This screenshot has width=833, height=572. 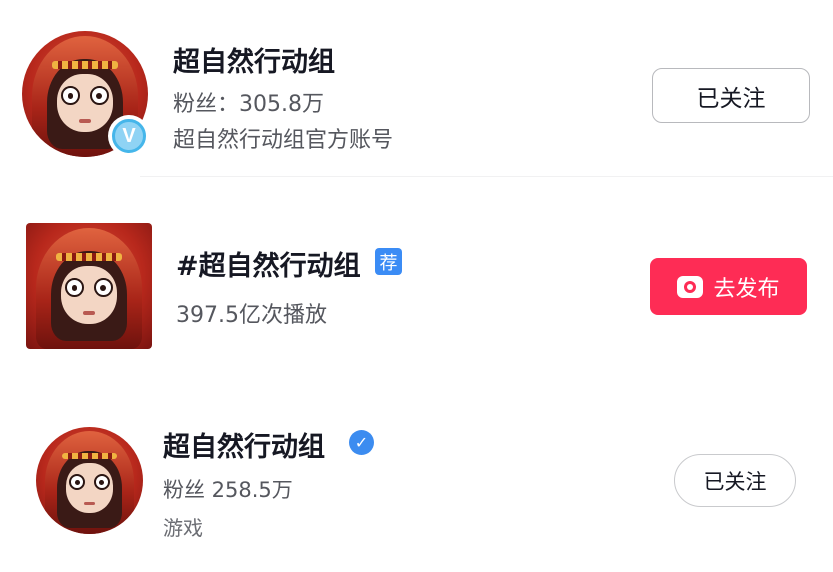 I want to click on publish-button: 去发布, so click(x=728, y=286).